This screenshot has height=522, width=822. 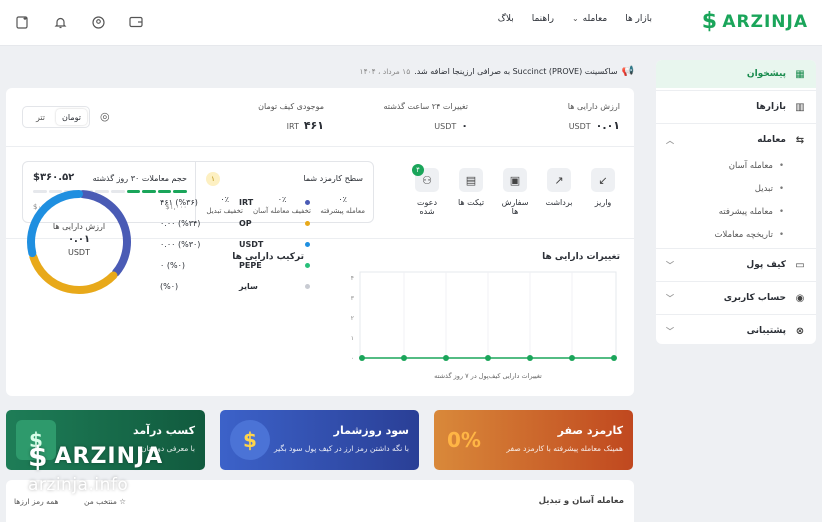 What do you see at coordinates (109, 456) in the screenshot?
I see `watermark-name: ARZINJA` at bounding box center [109, 456].